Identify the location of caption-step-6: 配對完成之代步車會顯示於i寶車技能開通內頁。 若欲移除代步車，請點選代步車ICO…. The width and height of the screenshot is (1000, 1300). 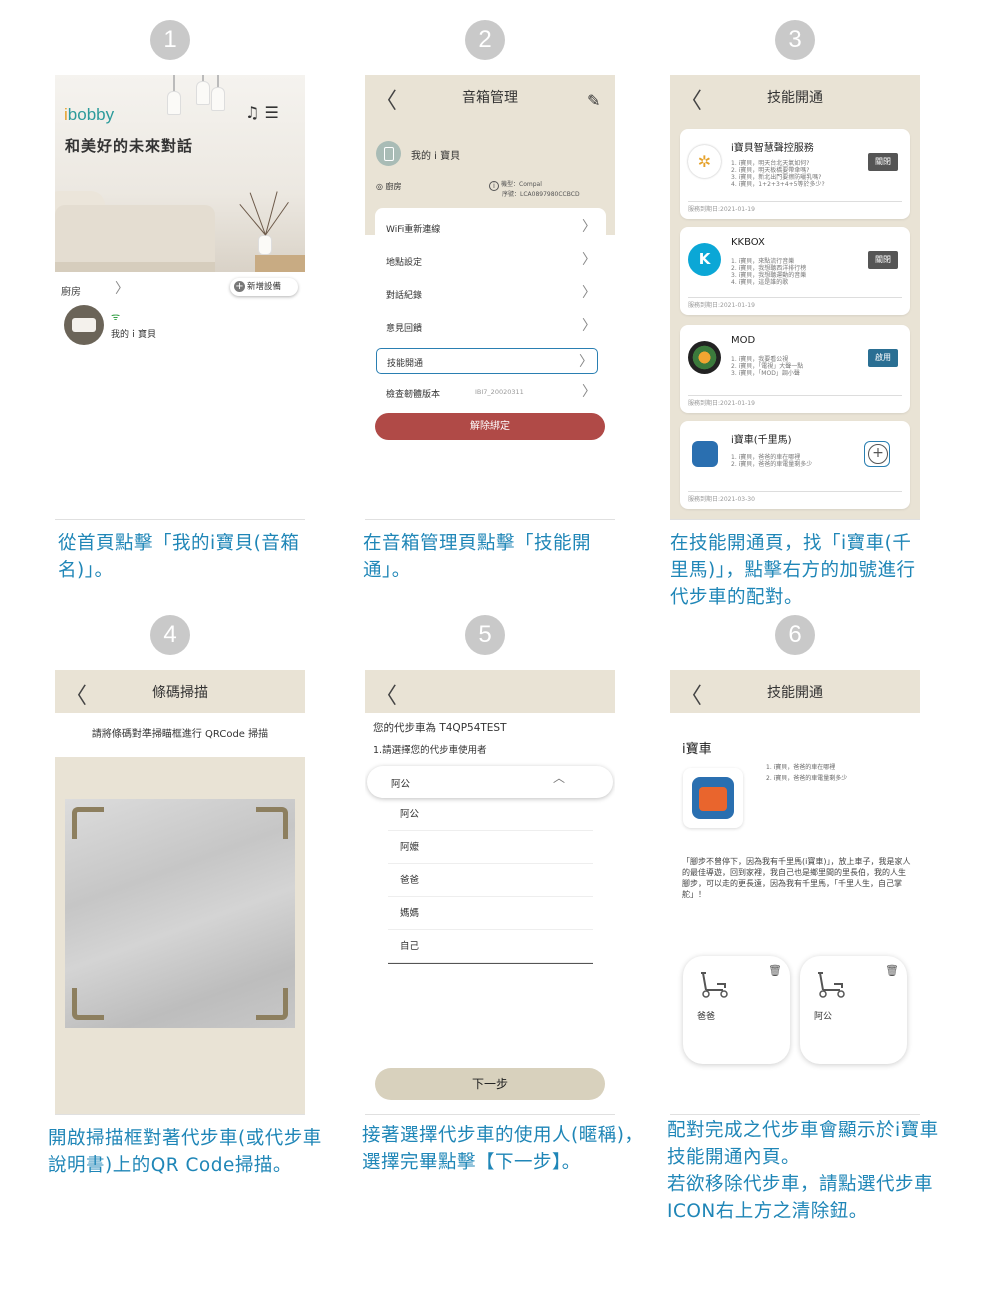
(803, 1171).